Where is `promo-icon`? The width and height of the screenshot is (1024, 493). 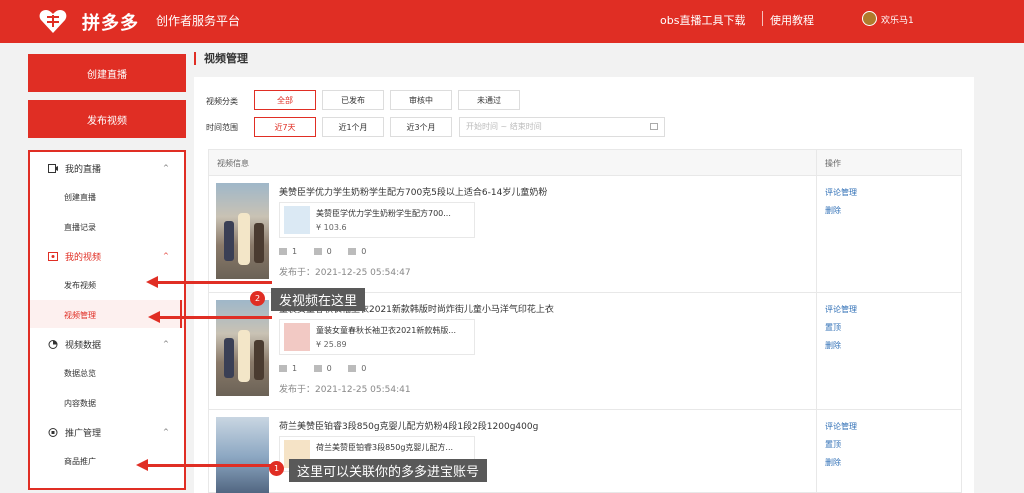
promo-icon is located at coordinates (53, 432).